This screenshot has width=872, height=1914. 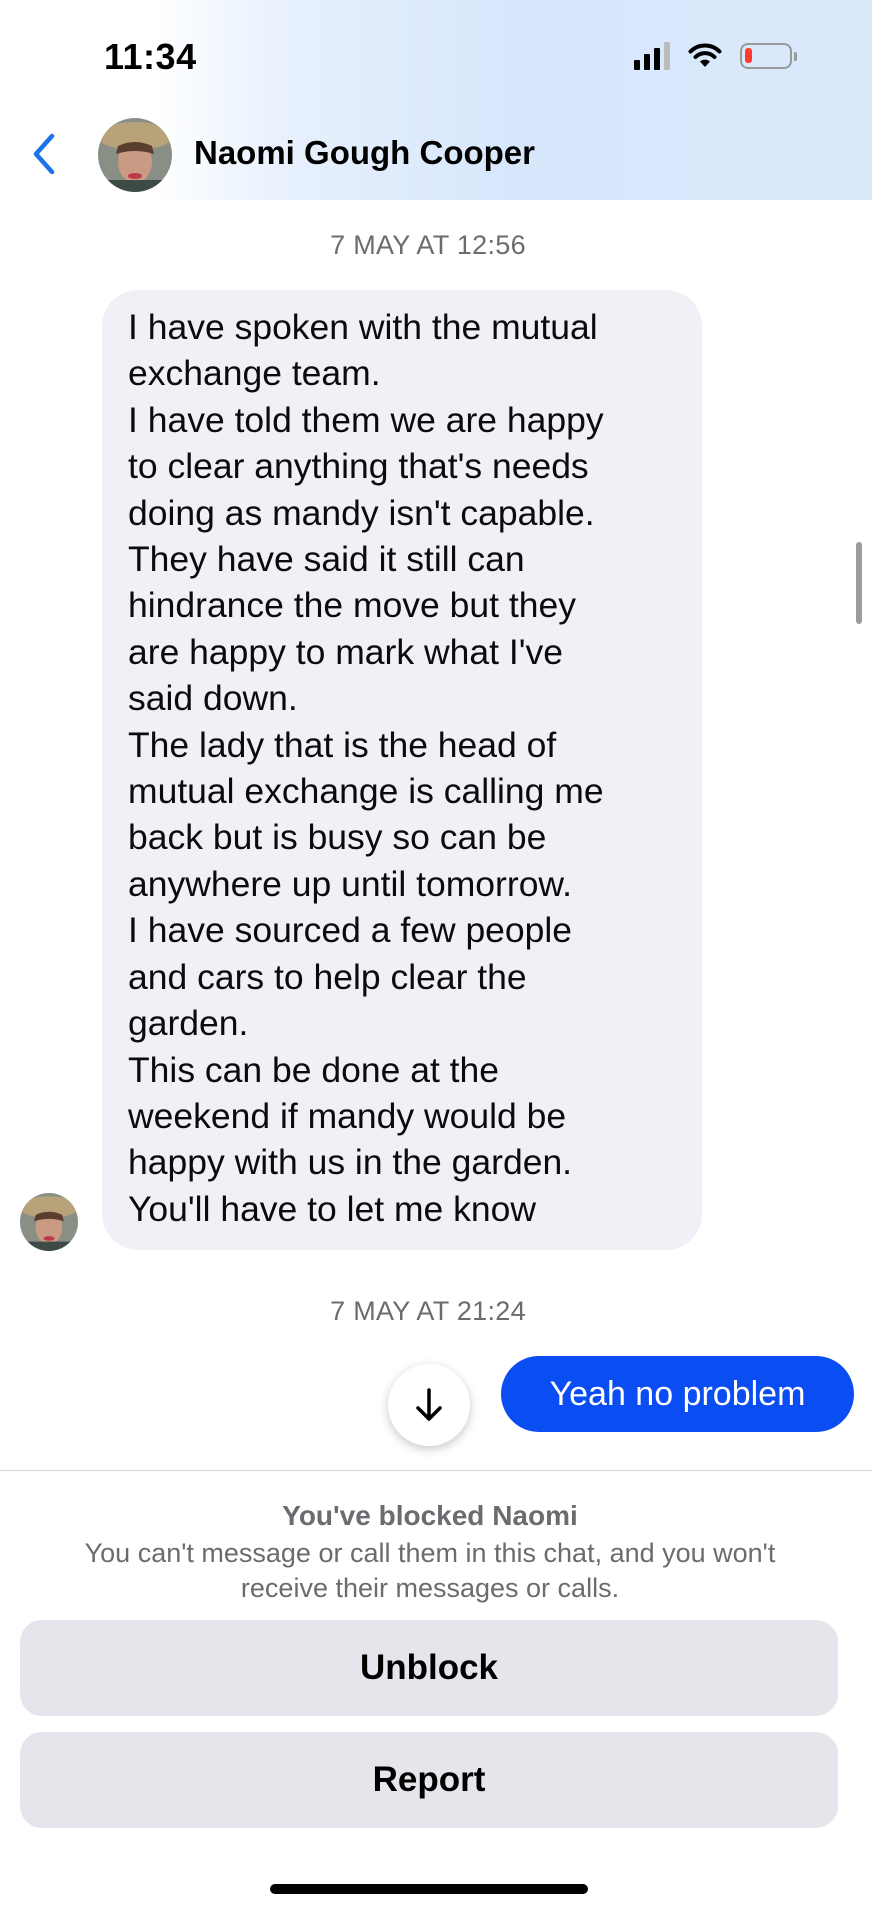 I want to click on contact-name: Naomi Gough Cooper, so click(x=364, y=153).